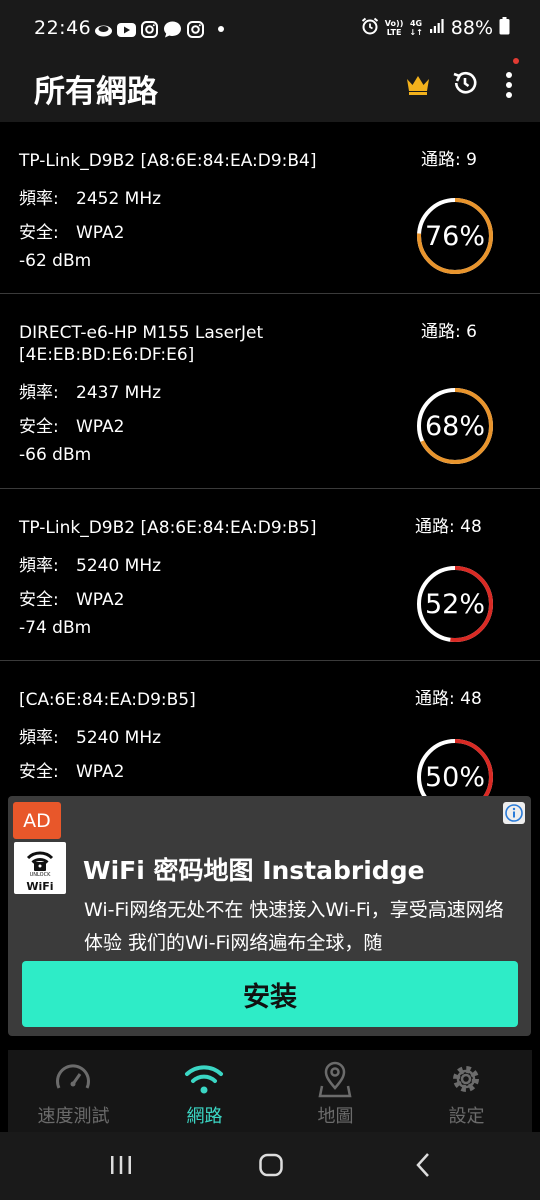 Image resolution: width=540 pixels, height=1200 pixels. I want to click on gen-top-text: 4G, so click(416, 23).